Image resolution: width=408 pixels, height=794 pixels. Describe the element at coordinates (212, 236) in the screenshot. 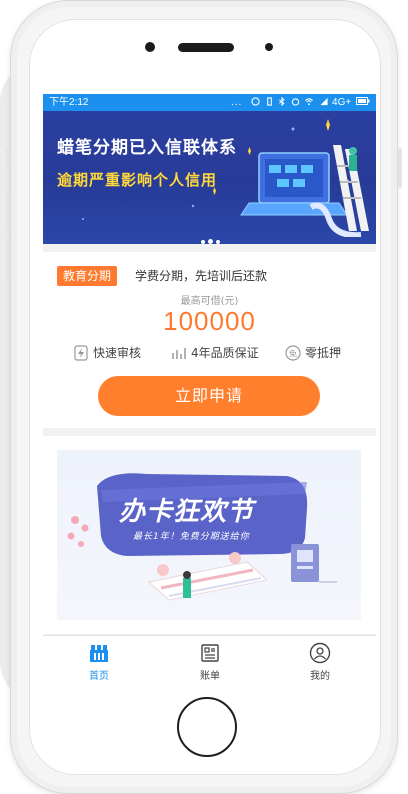

I see `banner-pagination` at that location.